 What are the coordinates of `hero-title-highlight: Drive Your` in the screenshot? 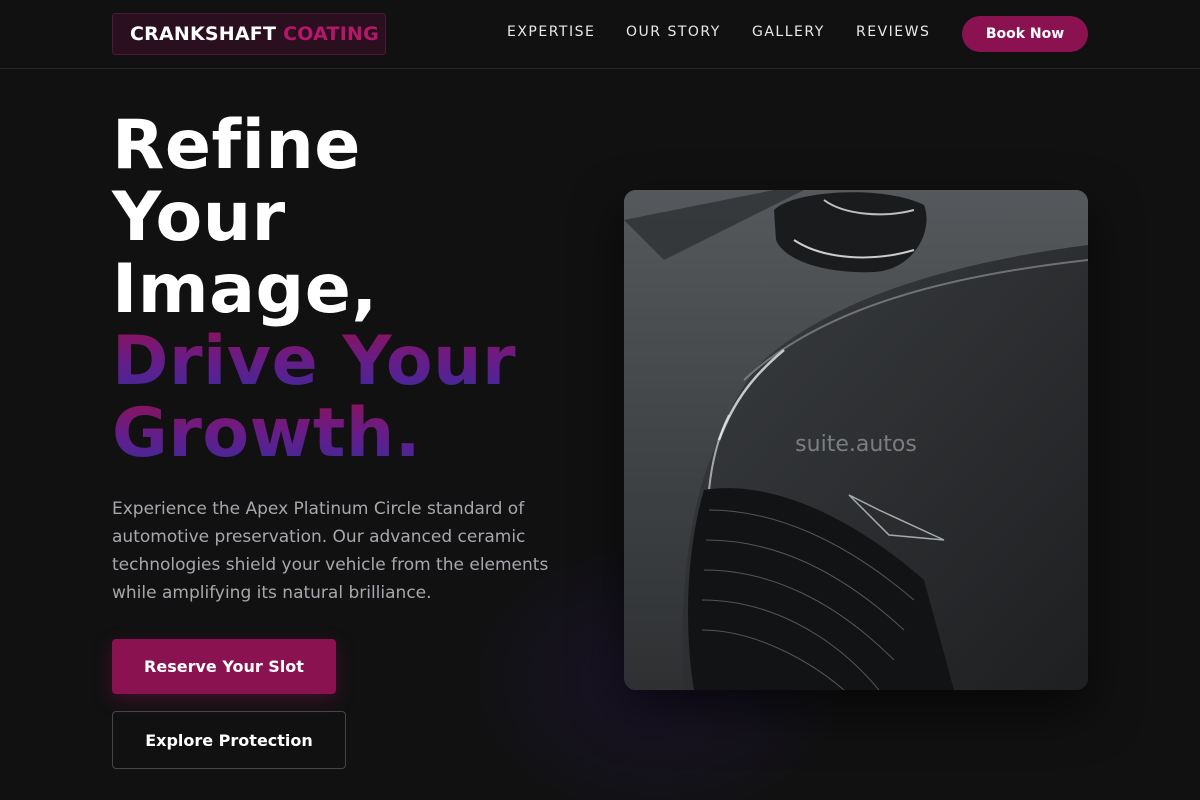 It's located at (352, 362).